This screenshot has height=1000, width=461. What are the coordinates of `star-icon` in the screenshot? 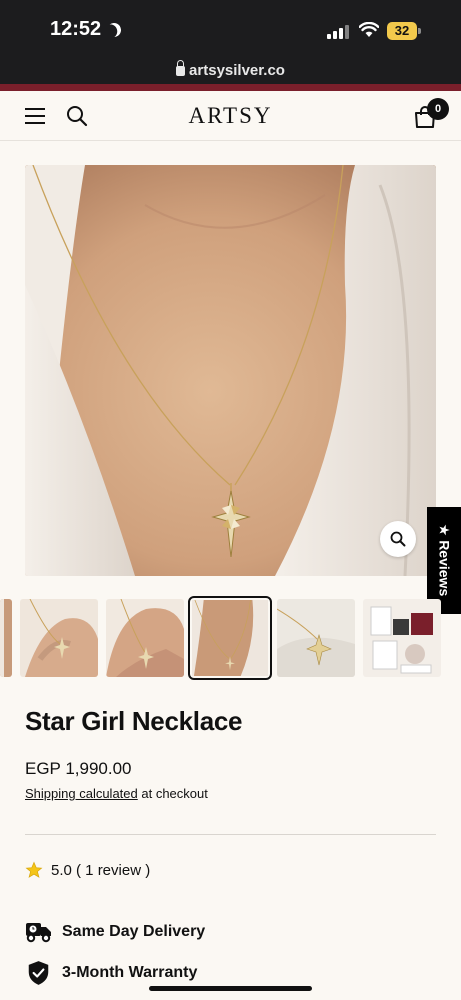 It's located at (34, 869).